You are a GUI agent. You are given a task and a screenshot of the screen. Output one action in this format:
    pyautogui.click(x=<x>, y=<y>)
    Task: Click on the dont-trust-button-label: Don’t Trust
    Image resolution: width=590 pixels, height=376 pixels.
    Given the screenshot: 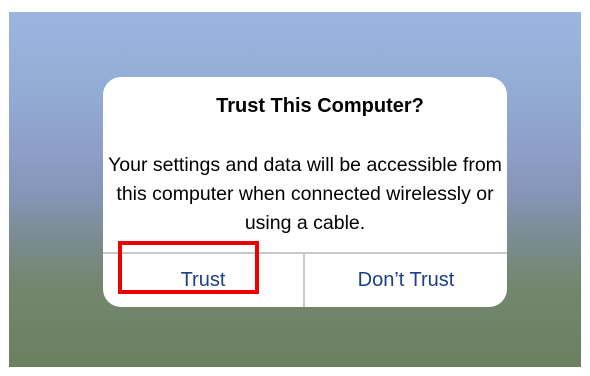 What is the action you would take?
    pyautogui.click(x=406, y=280)
    